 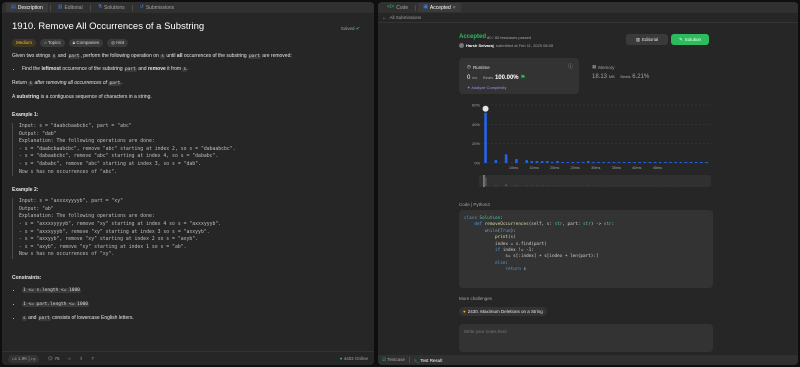 What do you see at coordinates (607, 225) in the screenshot?
I see `code-token: str` at bounding box center [607, 225].